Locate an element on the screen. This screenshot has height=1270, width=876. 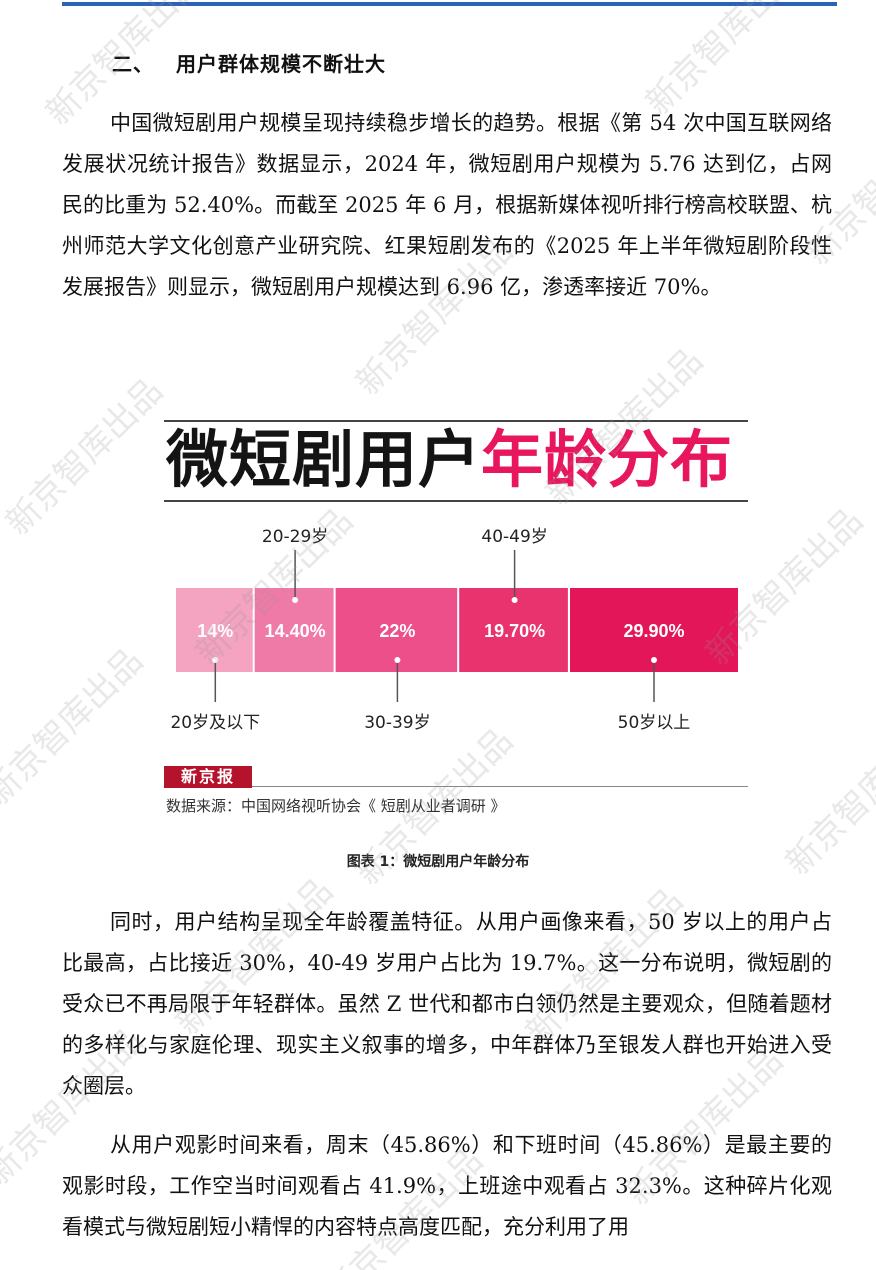
brand-rule is located at coordinates (500, 786).